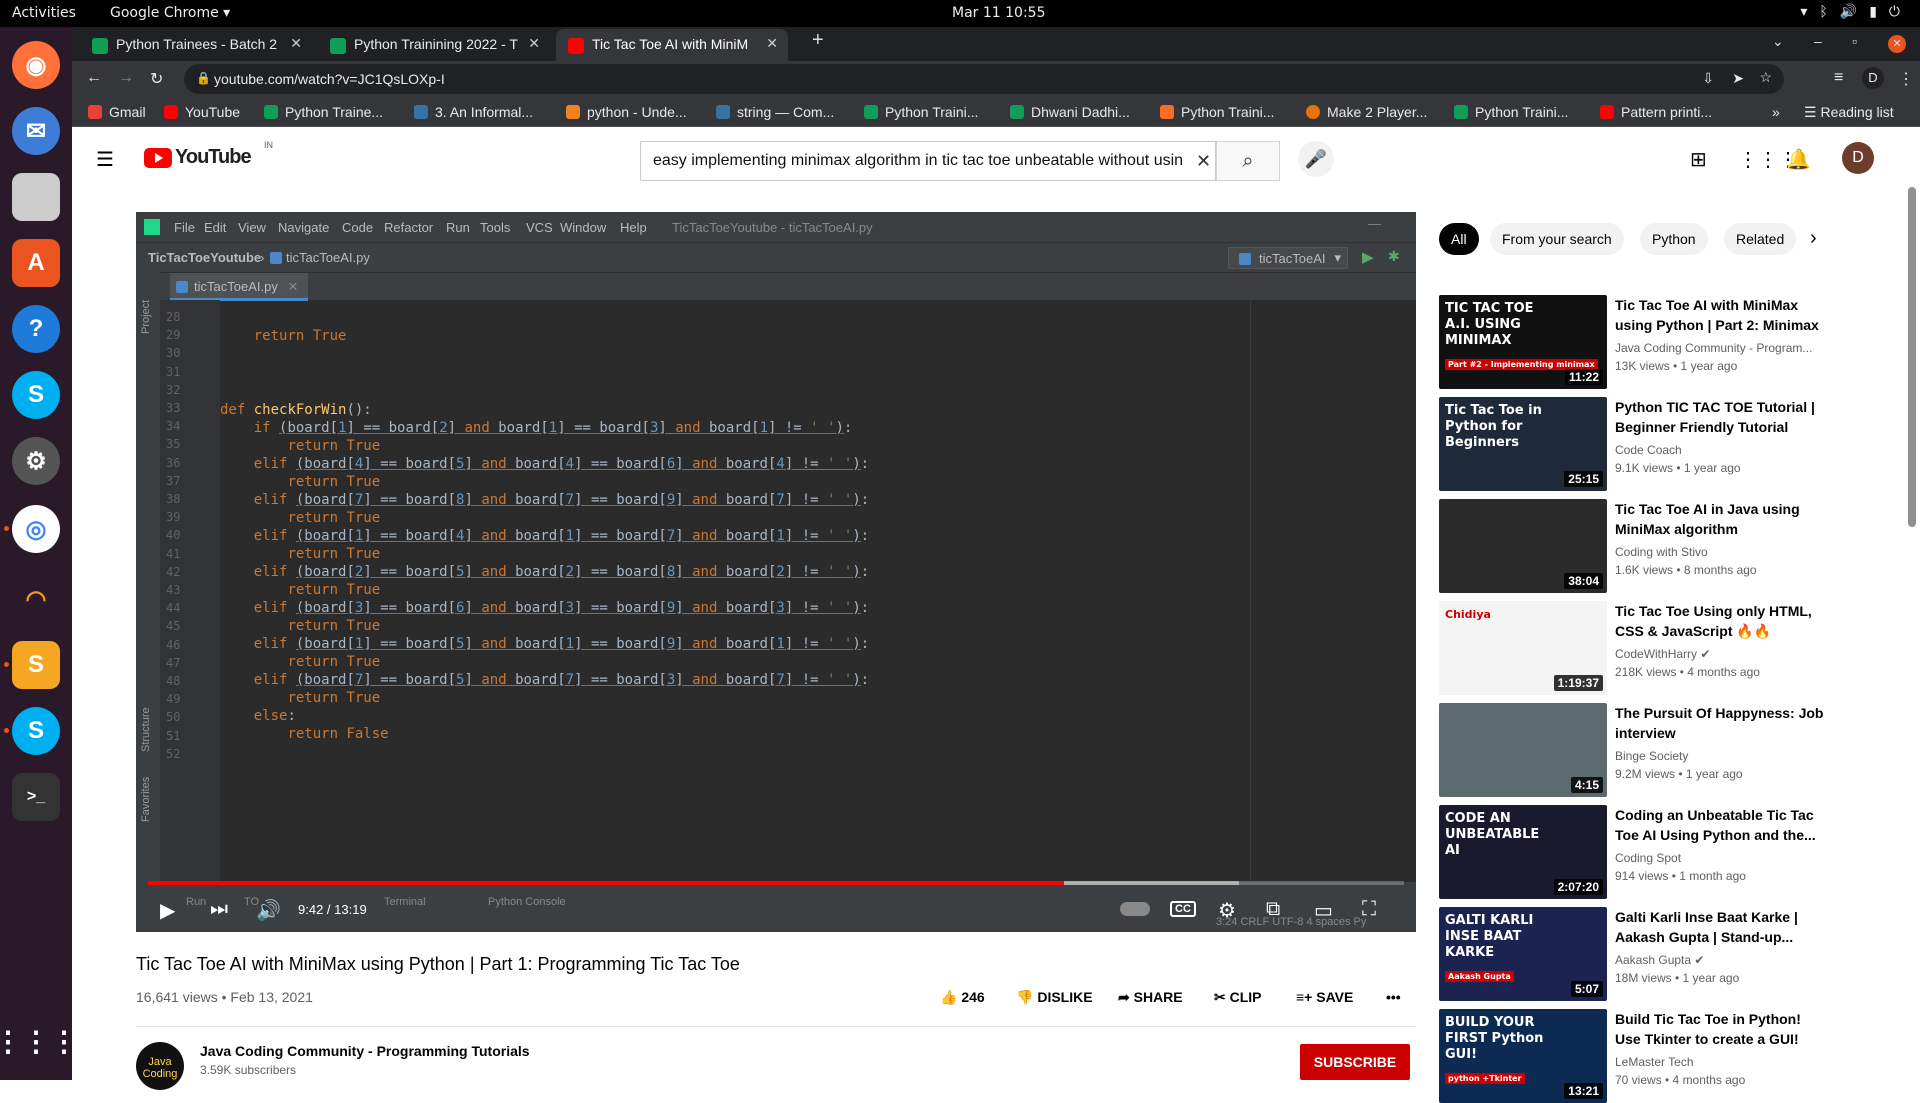  I want to click on page-scrollbar, so click(1912, 357).